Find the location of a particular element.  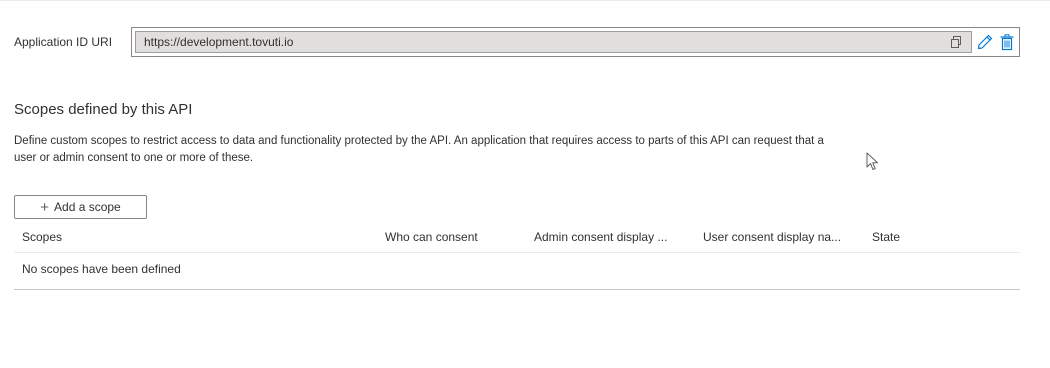

add-scope-button-label: Add a scope is located at coordinates (87, 207).